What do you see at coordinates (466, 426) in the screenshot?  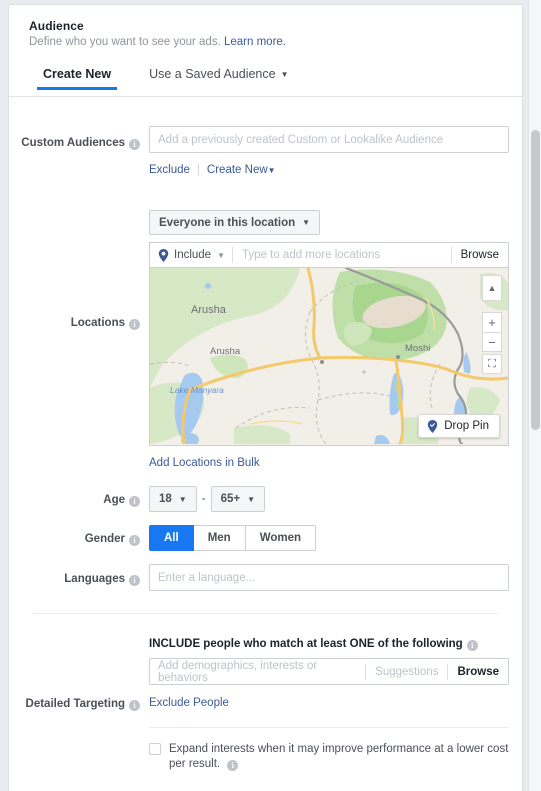 I see `drop-pin-label: Drop Pin` at bounding box center [466, 426].